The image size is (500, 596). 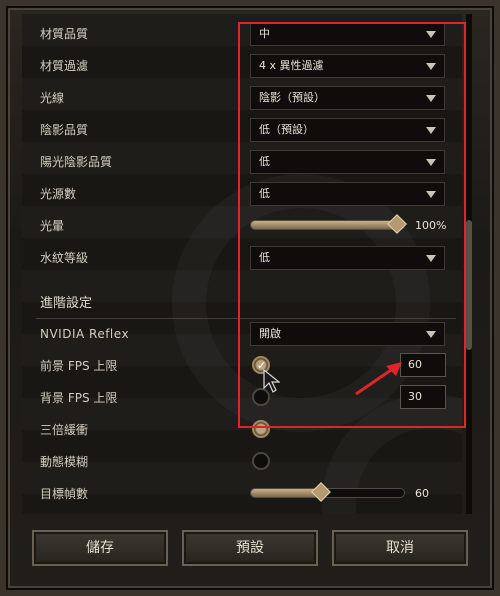 What do you see at coordinates (52, 98) in the screenshot?
I see `lighting-label: 光線` at bounding box center [52, 98].